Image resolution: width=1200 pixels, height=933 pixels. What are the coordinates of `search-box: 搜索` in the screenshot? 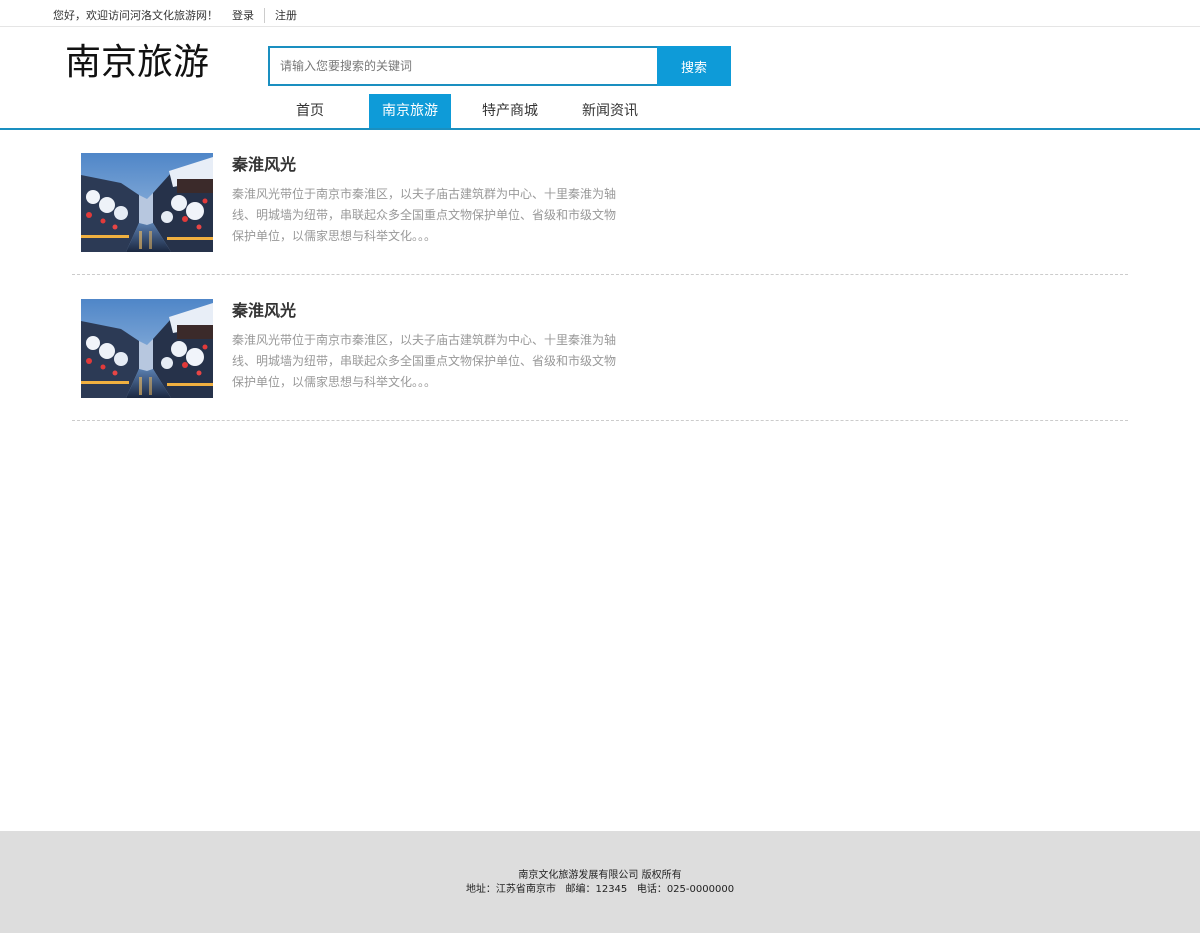 It's located at (499, 66).